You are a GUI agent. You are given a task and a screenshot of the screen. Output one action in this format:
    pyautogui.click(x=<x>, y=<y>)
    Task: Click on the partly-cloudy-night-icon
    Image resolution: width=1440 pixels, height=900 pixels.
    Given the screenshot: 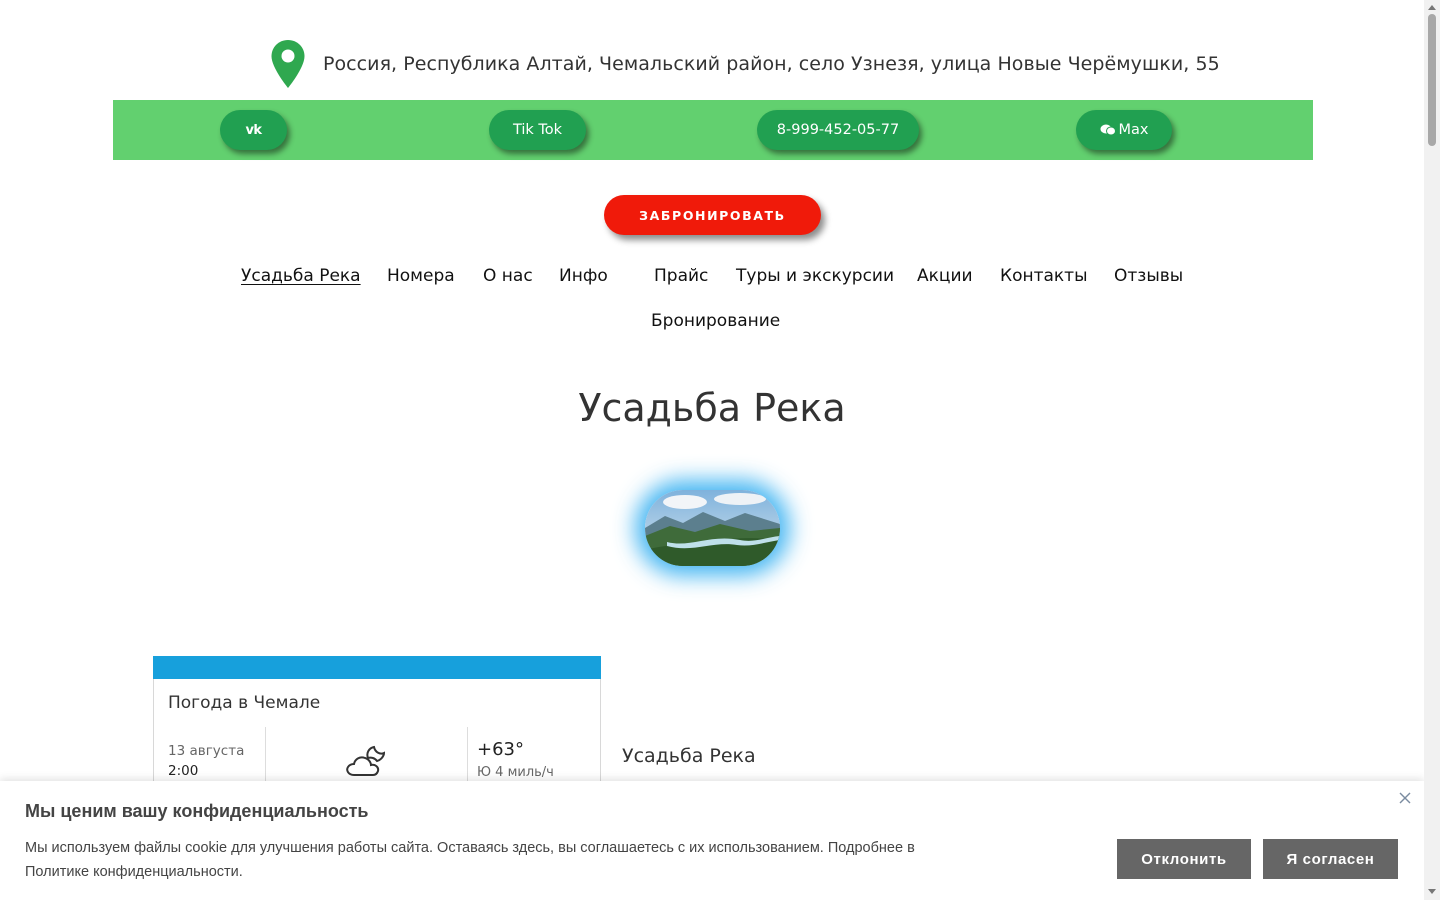 What is the action you would take?
    pyautogui.click(x=366, y=760)
    